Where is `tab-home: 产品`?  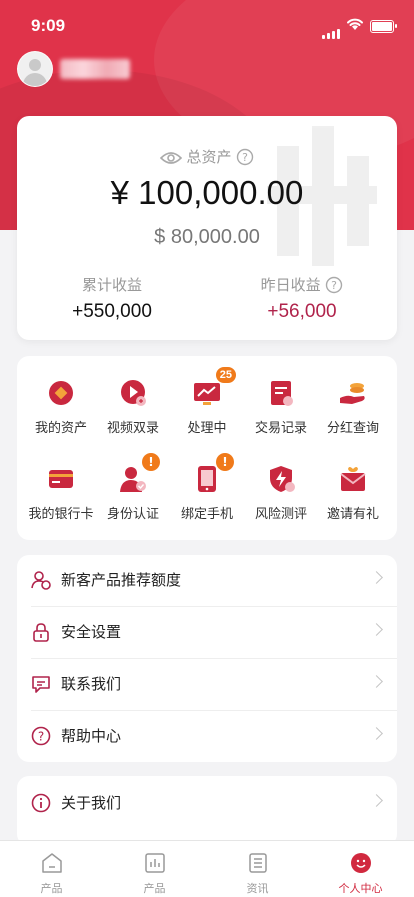
tab-home: 产品 is located at coordinates (51, 869).